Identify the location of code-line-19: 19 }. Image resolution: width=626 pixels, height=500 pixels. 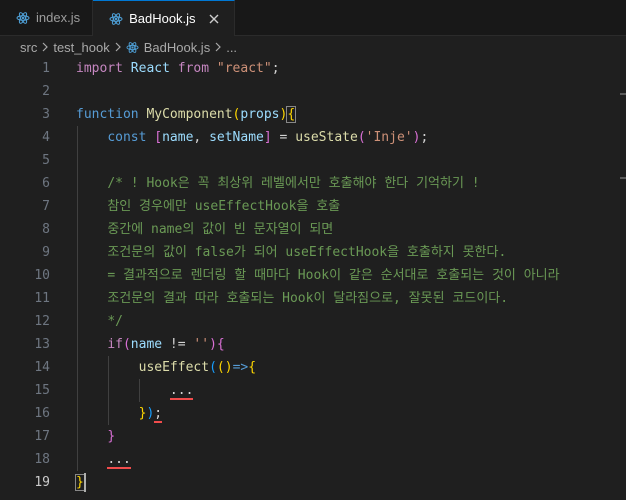
(59, 482).